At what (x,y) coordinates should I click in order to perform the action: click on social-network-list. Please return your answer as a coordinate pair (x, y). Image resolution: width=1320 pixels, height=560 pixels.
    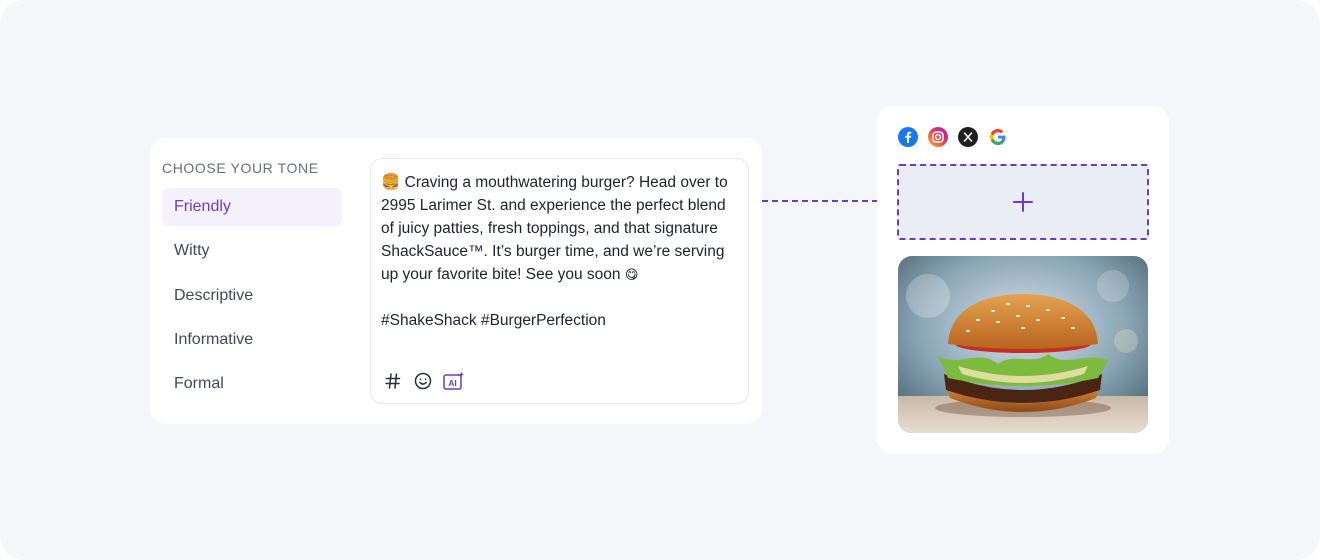
    Looking at the image, I should click on (953, 137).